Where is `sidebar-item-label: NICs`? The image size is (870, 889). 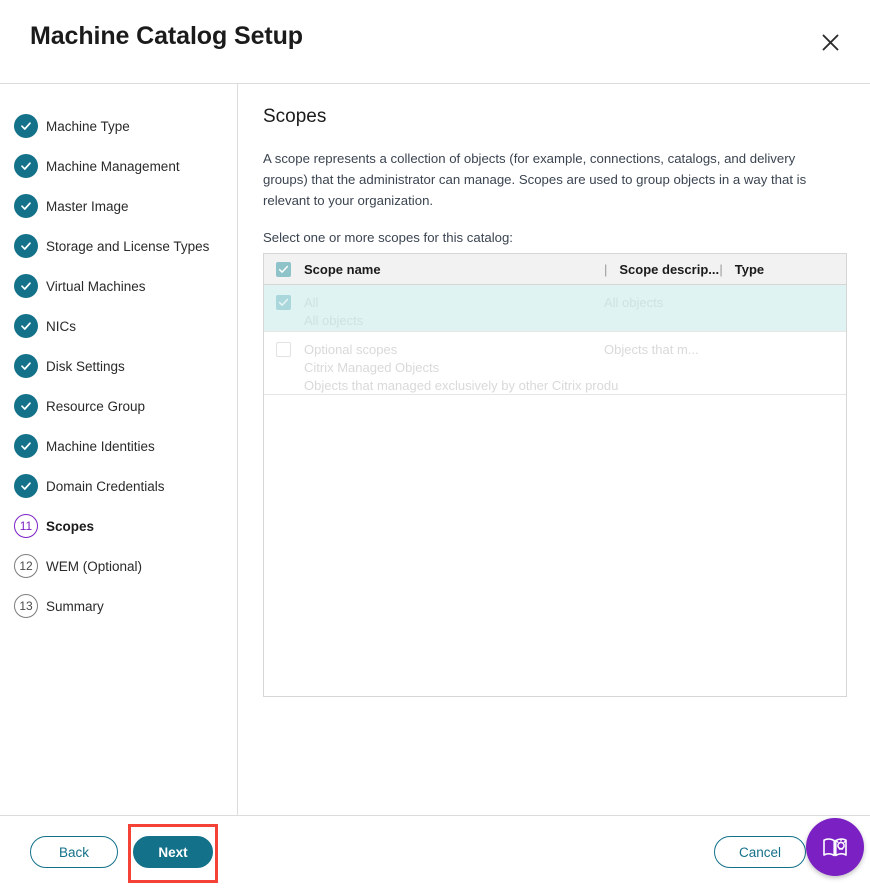
sidebar-item-label: NICs is located at coordinates (61, 326).